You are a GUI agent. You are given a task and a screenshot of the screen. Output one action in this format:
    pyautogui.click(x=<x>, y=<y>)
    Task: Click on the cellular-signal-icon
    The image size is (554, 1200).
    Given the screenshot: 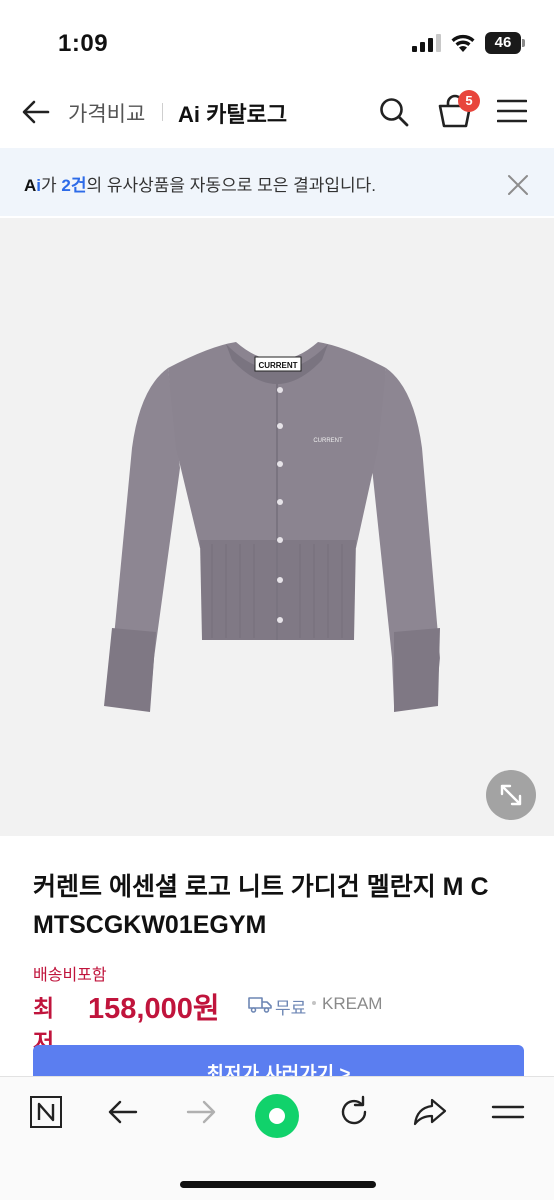 What is the action you would take?
    pyautogui.click(x=426, y=43)
    